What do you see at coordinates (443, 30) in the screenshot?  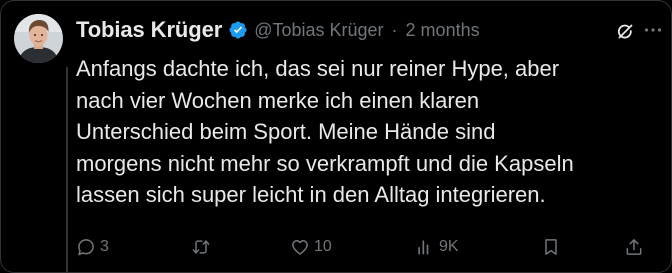 I see `timestamp: 2 months` at bounding box center [443, 30].